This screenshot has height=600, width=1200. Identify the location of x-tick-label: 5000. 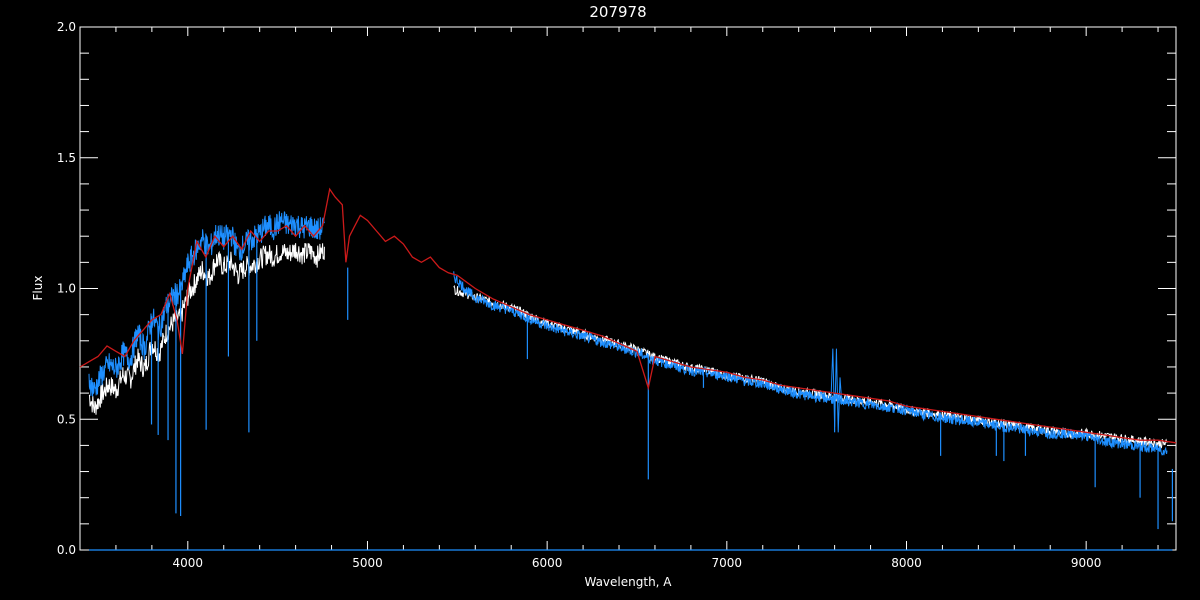
(367, 563).